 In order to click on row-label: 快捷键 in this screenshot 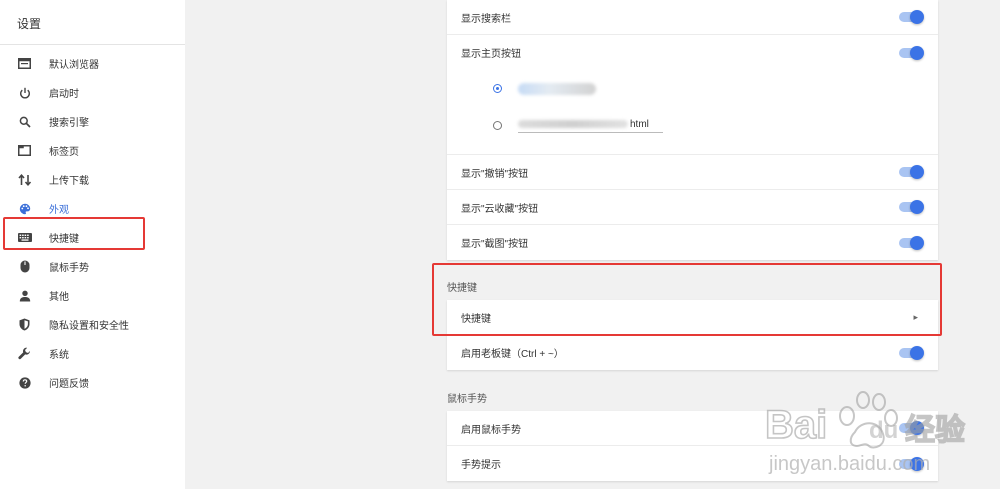, I will do `click(476, 319)`.